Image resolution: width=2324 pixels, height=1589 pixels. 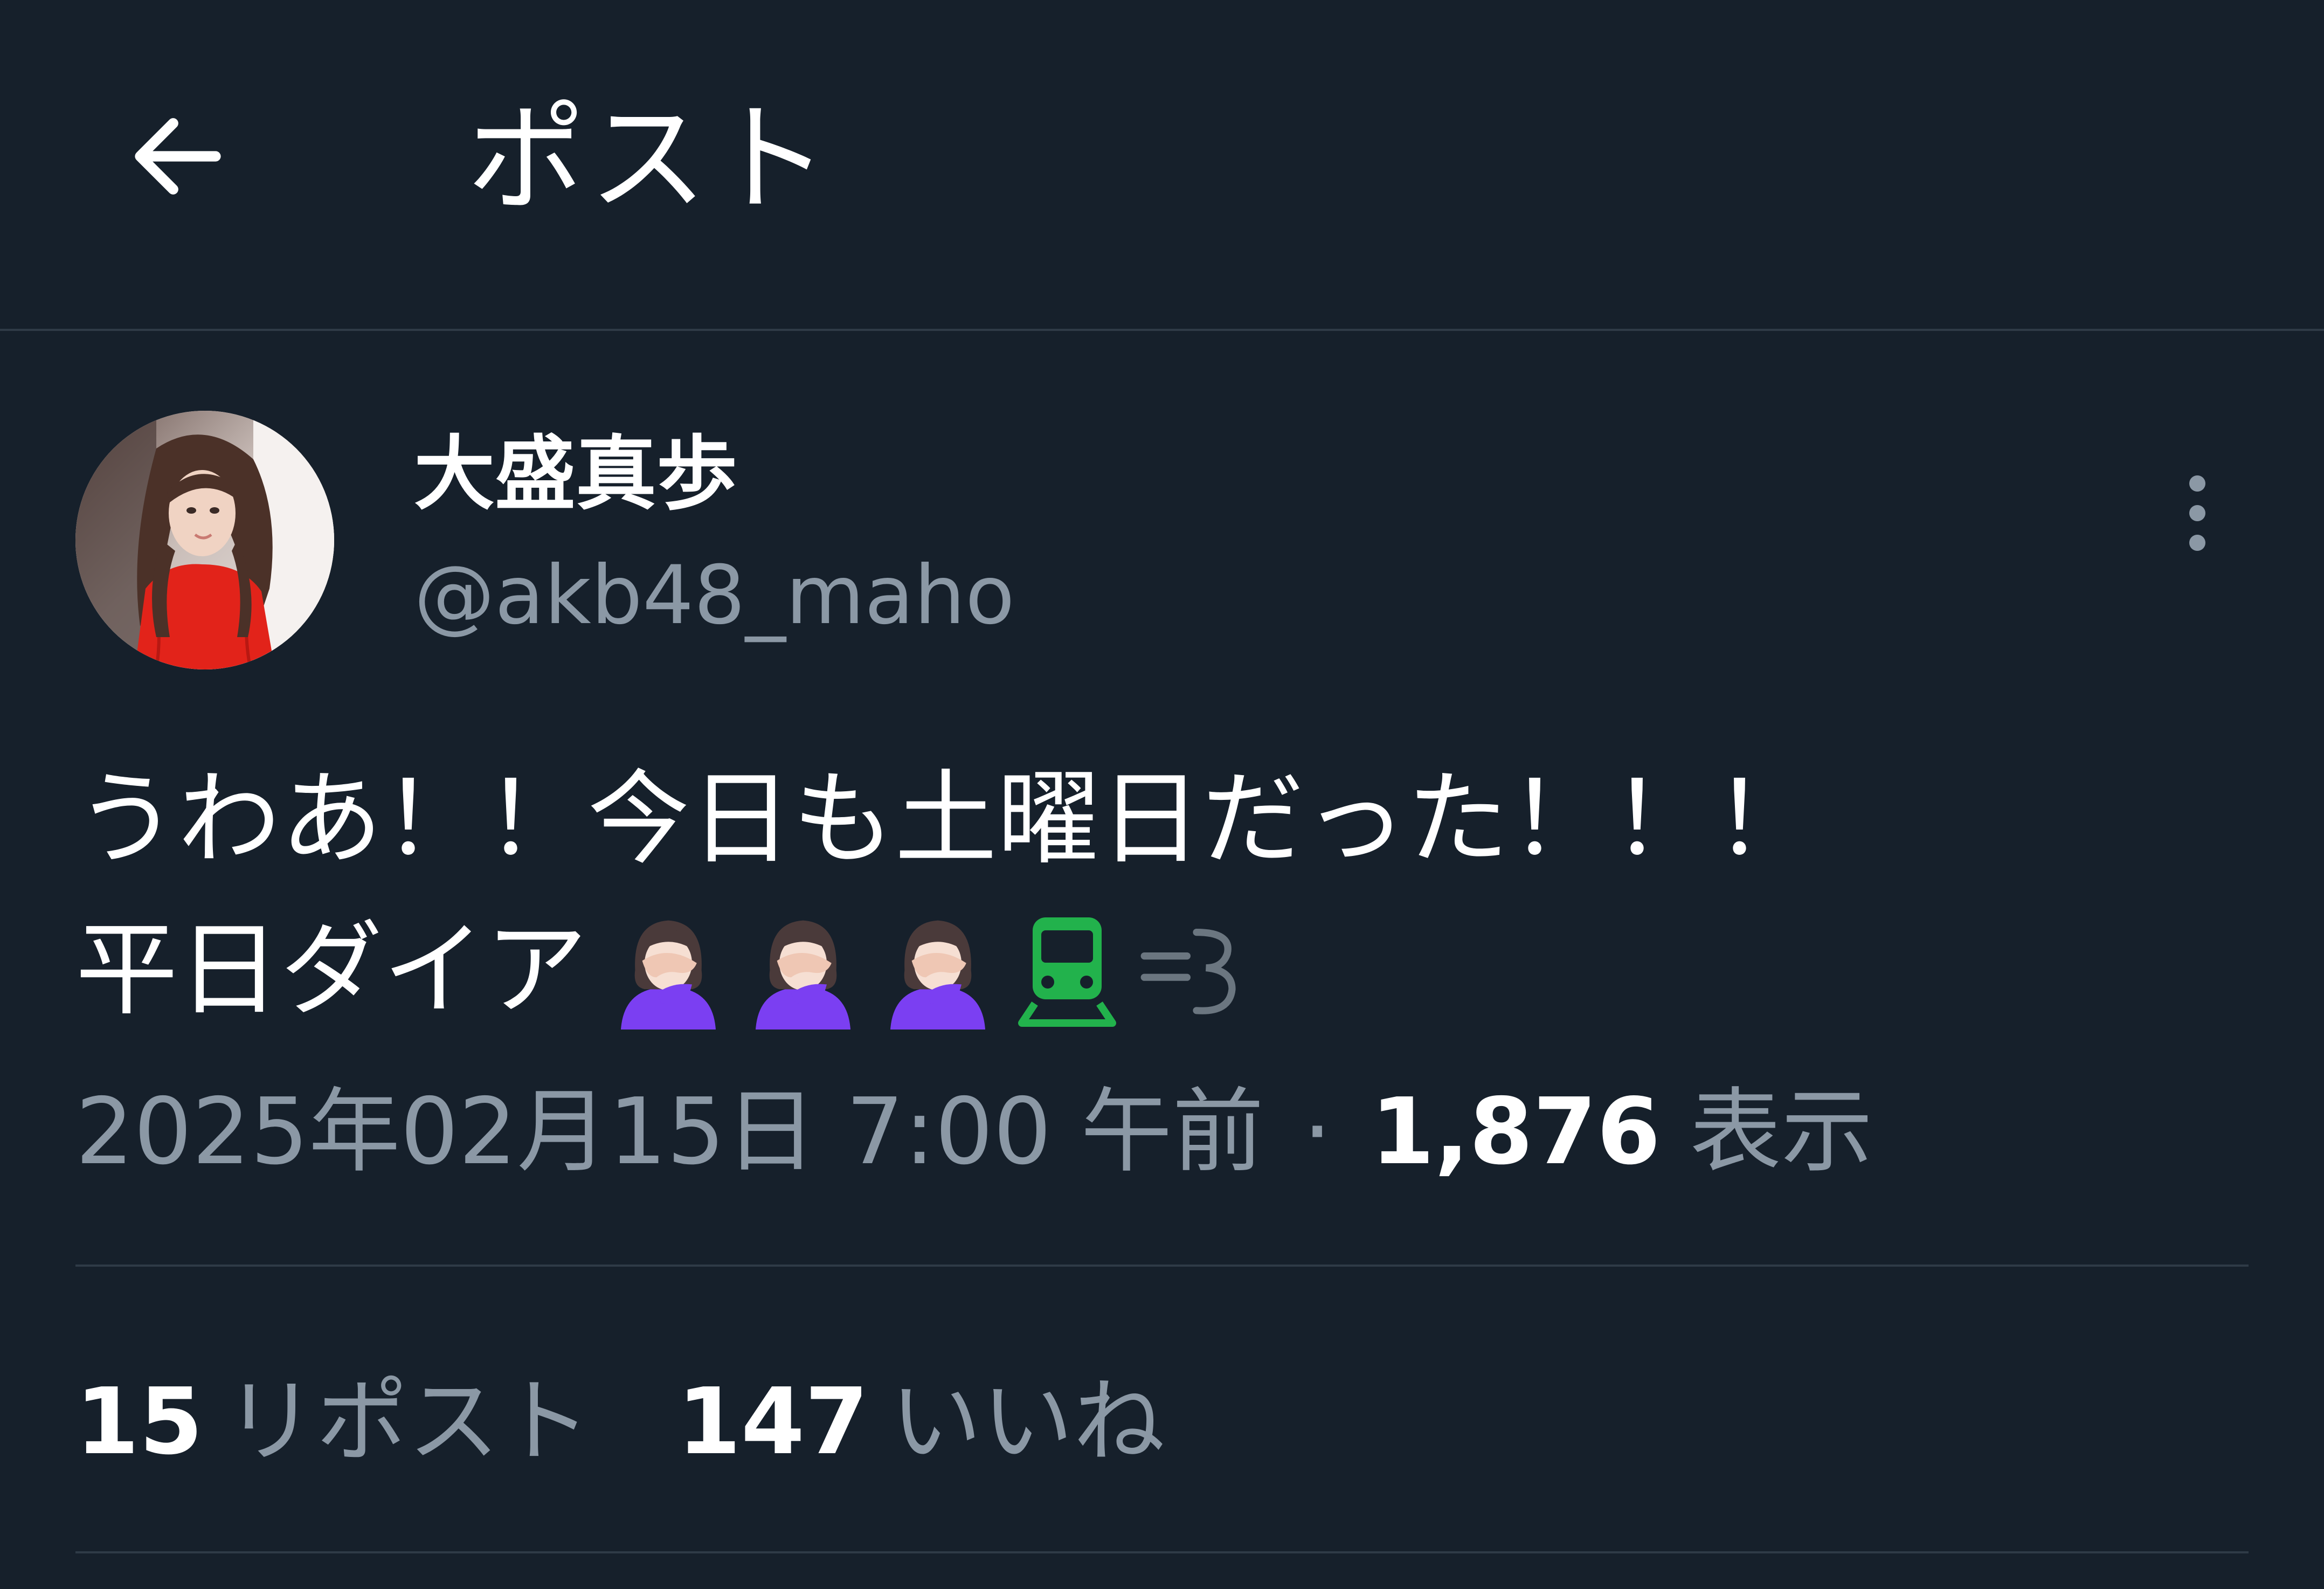 What do you see at coordinates (773, 1422) in the screenshot?
I see `likes-count: 147` at bounding box center [773, 1422].